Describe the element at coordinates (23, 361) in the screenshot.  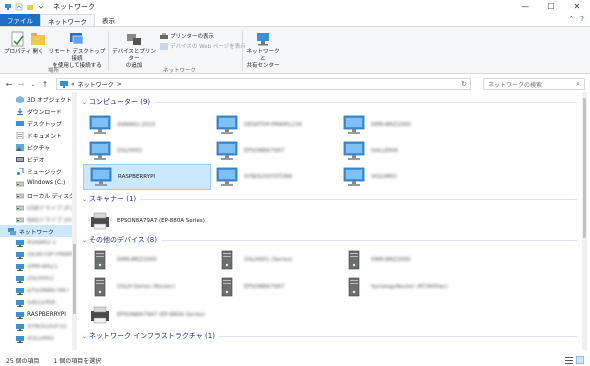
I see `item-count: 25 個の項目` at that location.